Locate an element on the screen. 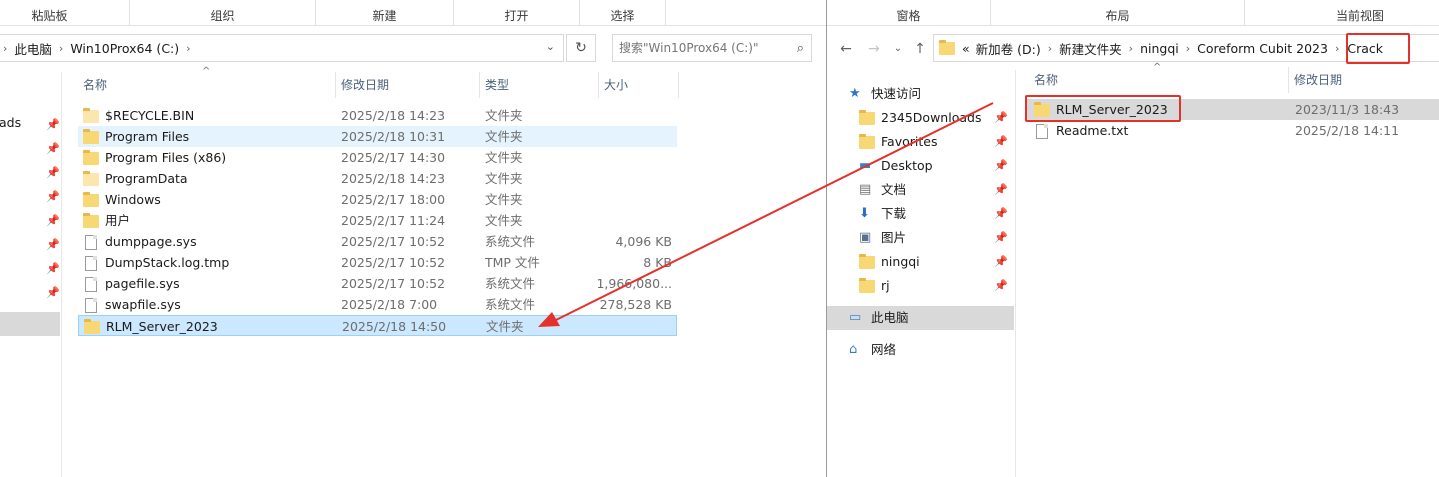 The image size is (1439, 477). ribbon-group-panes: 窗格 is located at coordinates (909, 13).